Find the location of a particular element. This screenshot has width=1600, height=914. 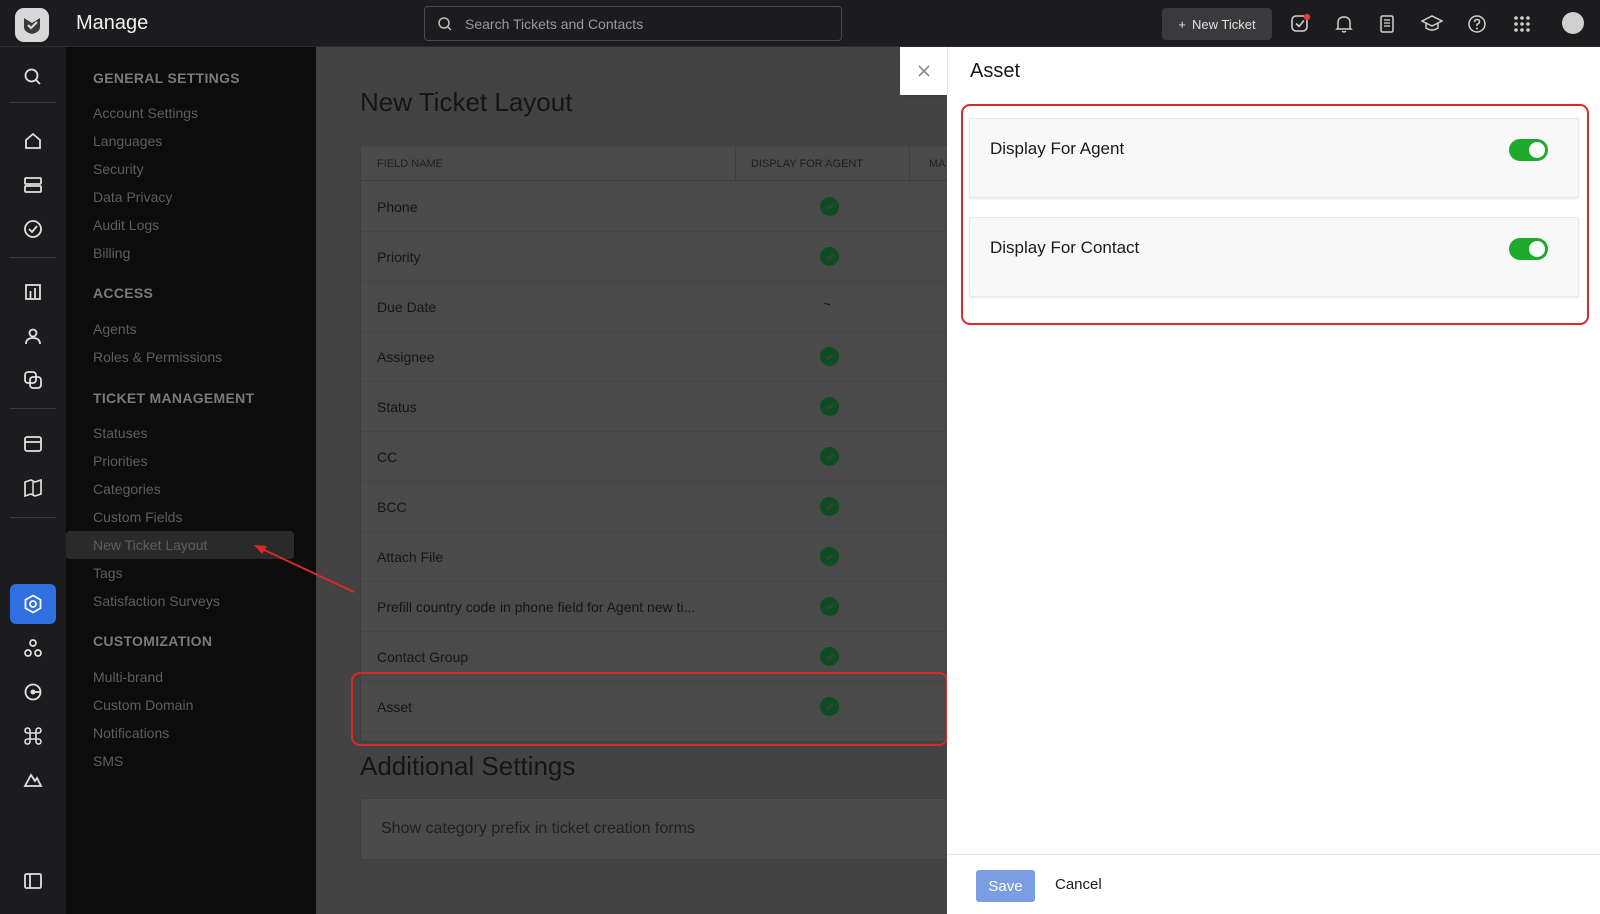

sidebar-item-satisfaction-surveys: Satisfaction Surveys is located at coordinates (156, 601).